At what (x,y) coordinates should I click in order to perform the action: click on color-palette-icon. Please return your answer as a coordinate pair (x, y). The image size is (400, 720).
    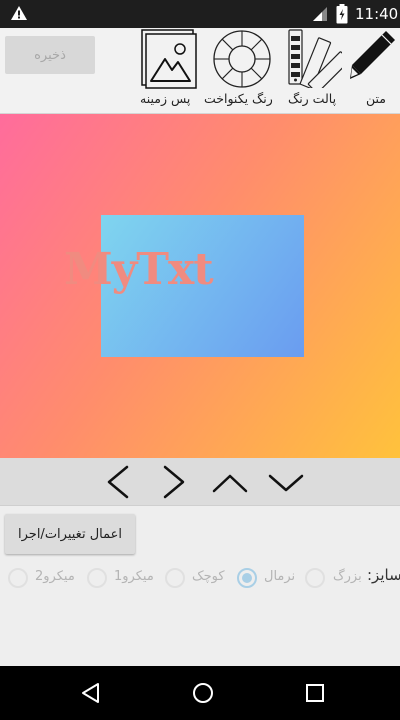
    Looking at the image, I should click on (315, 58).